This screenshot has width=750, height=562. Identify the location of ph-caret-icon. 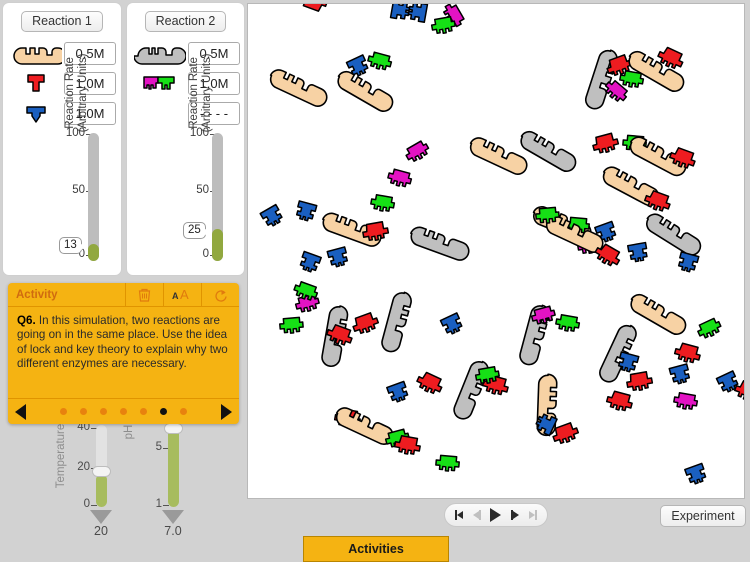
(173, 517).